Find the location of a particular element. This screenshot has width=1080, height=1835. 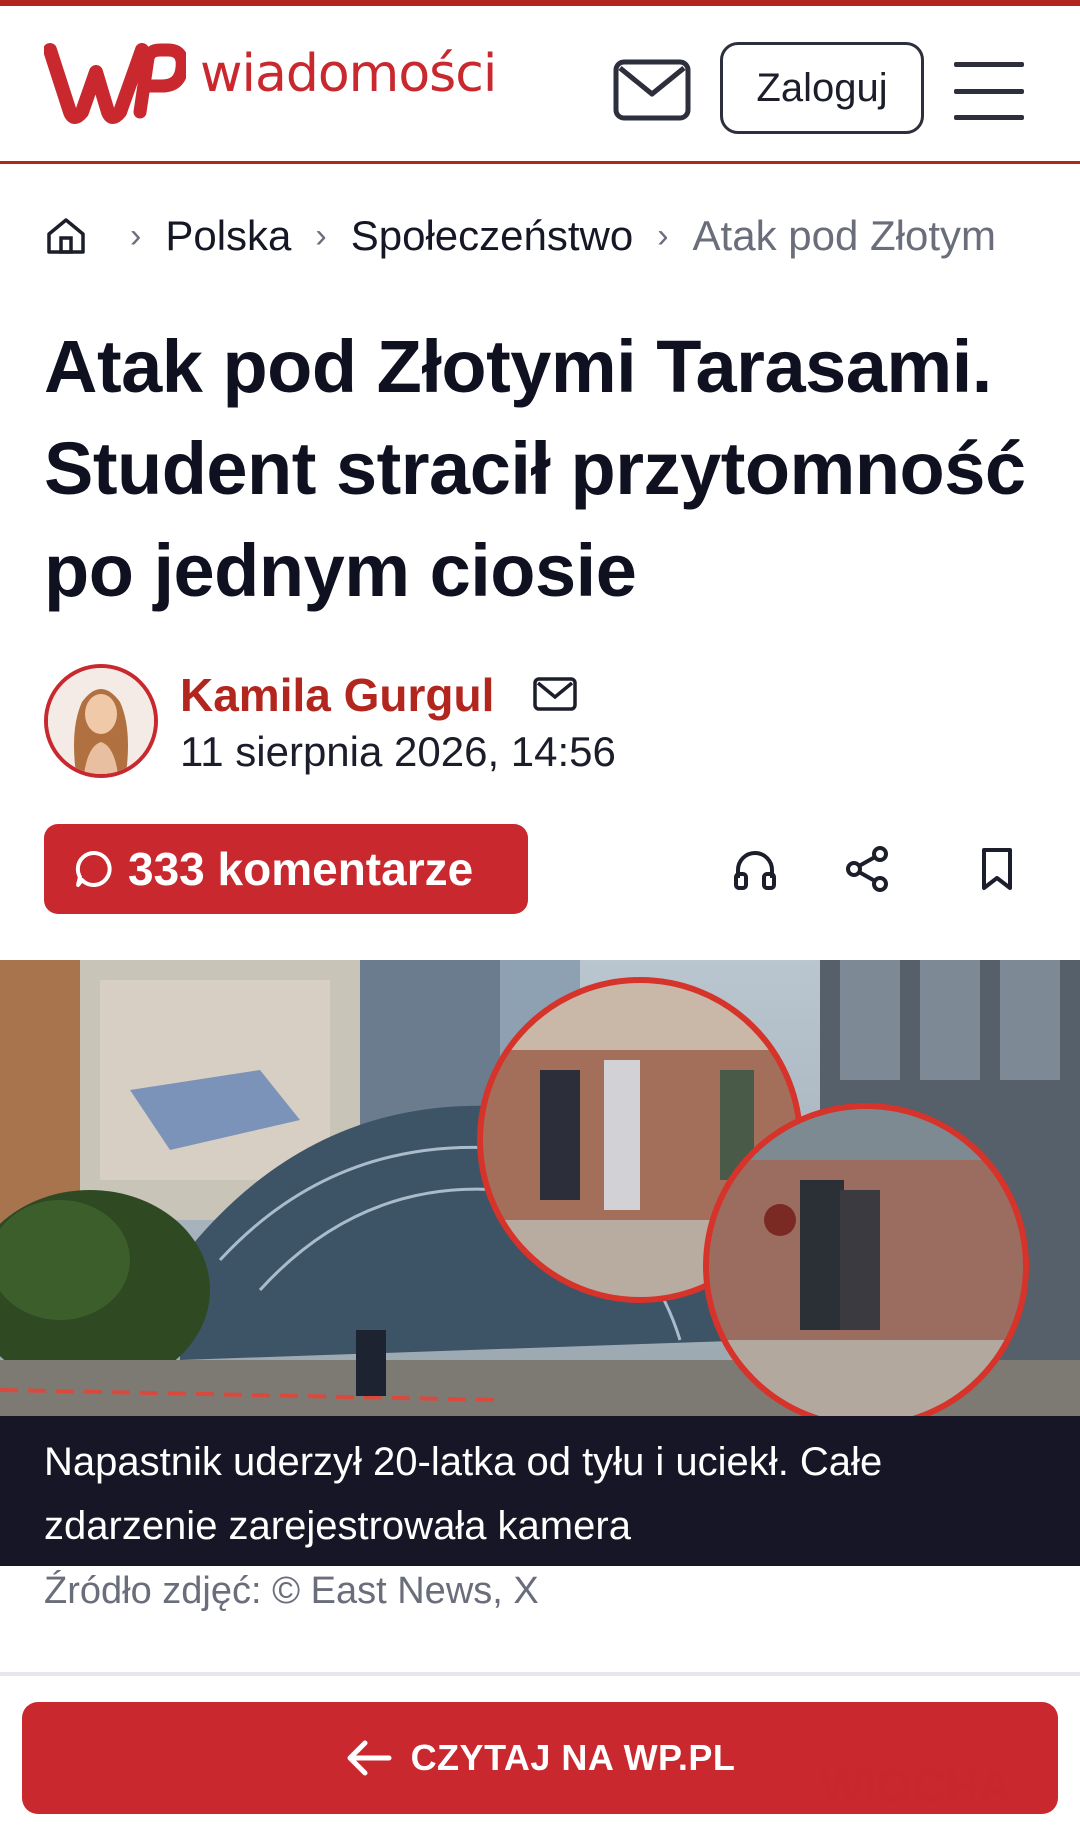

title-line: Atak pod Złotymi Tarasami. is located at coordinates (518, 366).